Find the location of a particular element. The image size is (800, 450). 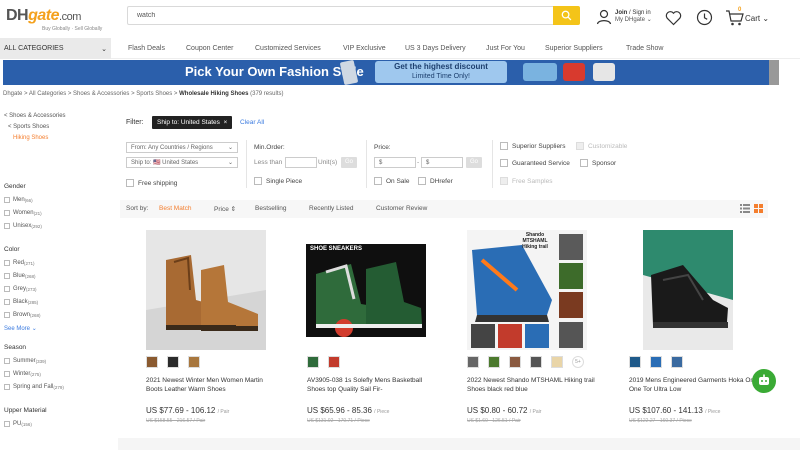

single-piece-checkbox: Single Piece is located at coordinates (278, 181).